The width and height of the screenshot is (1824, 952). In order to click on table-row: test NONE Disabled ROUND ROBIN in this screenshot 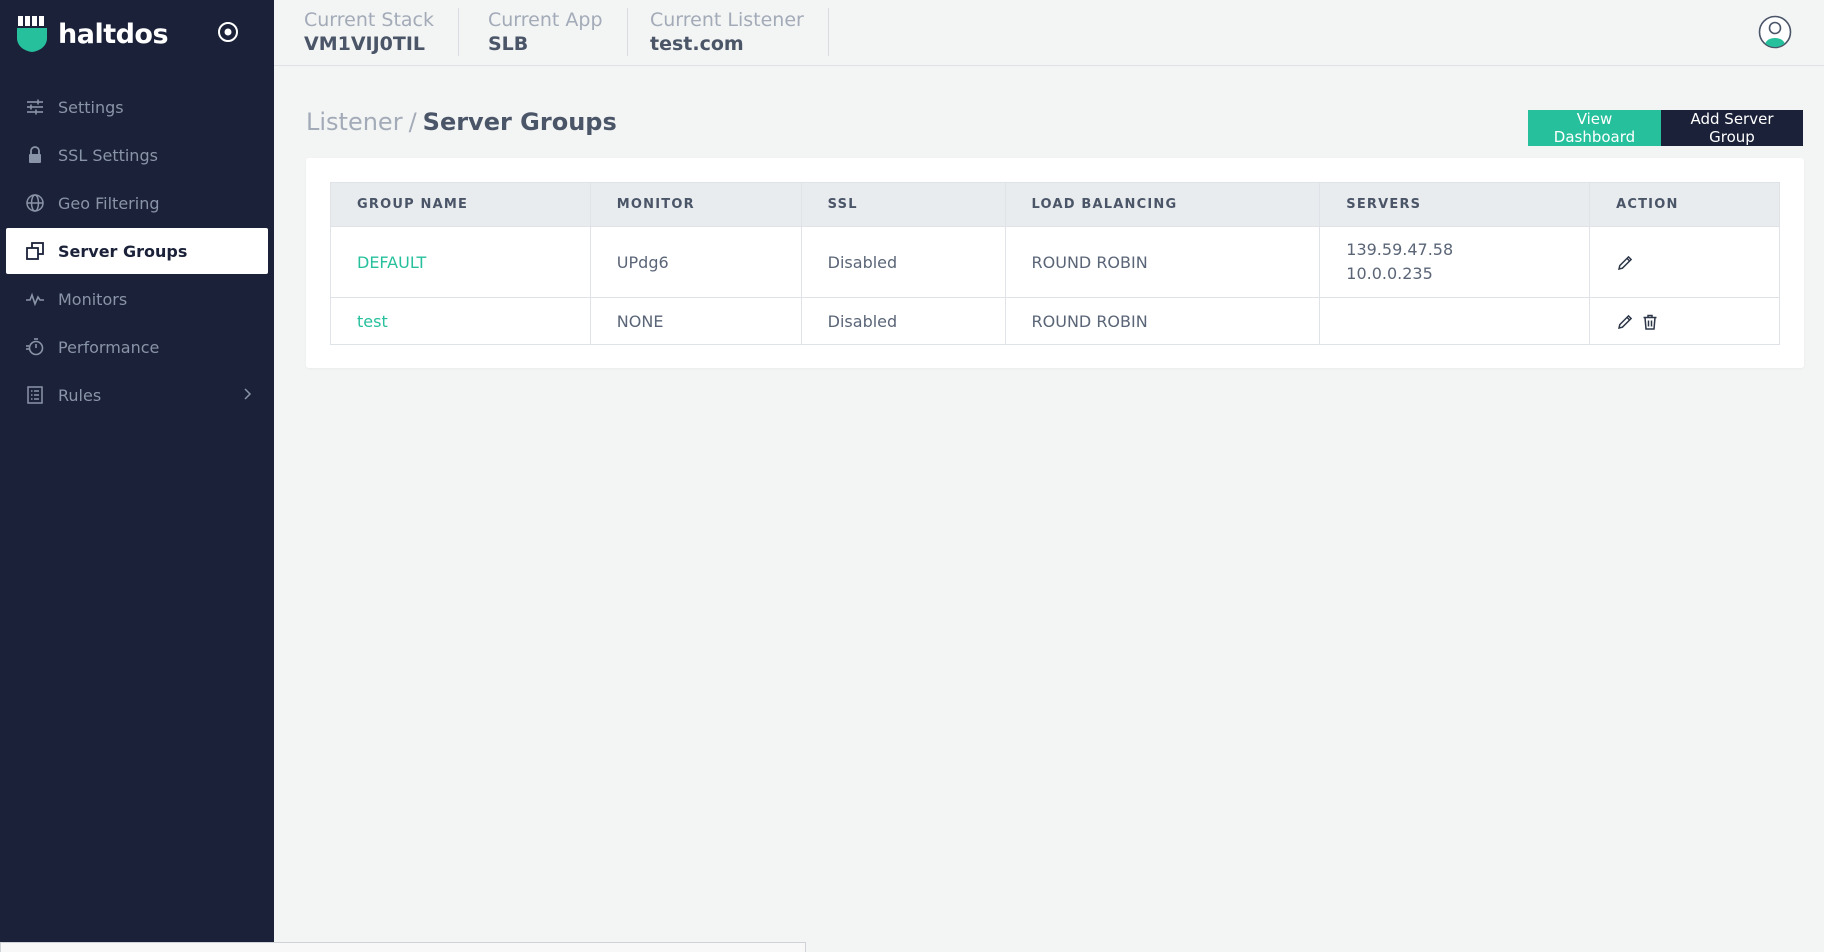, I will do `click(1055, 321)`.